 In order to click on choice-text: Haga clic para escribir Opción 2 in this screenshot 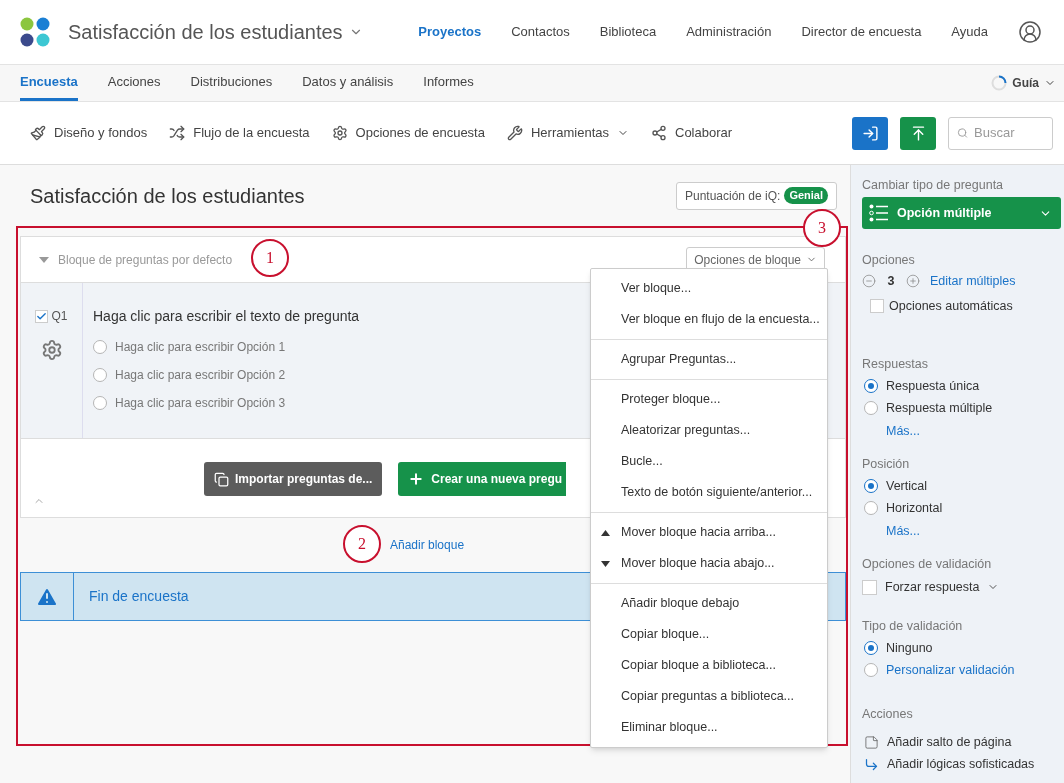, I will do `click(200, 375)`.